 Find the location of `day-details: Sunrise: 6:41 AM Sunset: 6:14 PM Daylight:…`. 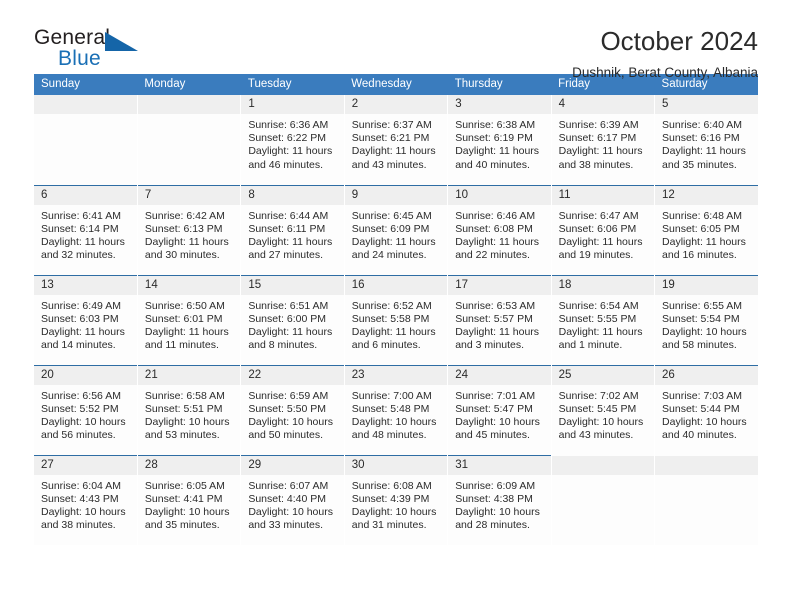

day-details: Sunrise: 6:41 AM Sunset: 6:14 PM Daylight:… is located at coordinates (85, 234).